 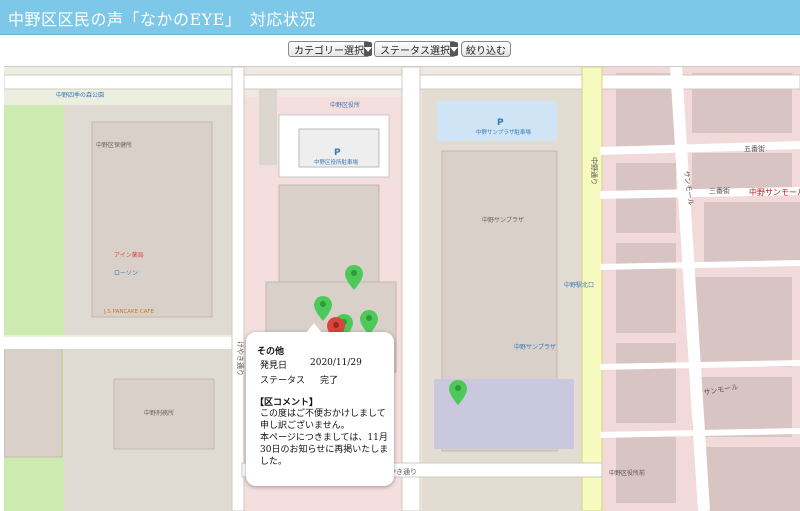 I want to click on poi-label: アイン薬局, so click(x=129, y=255).